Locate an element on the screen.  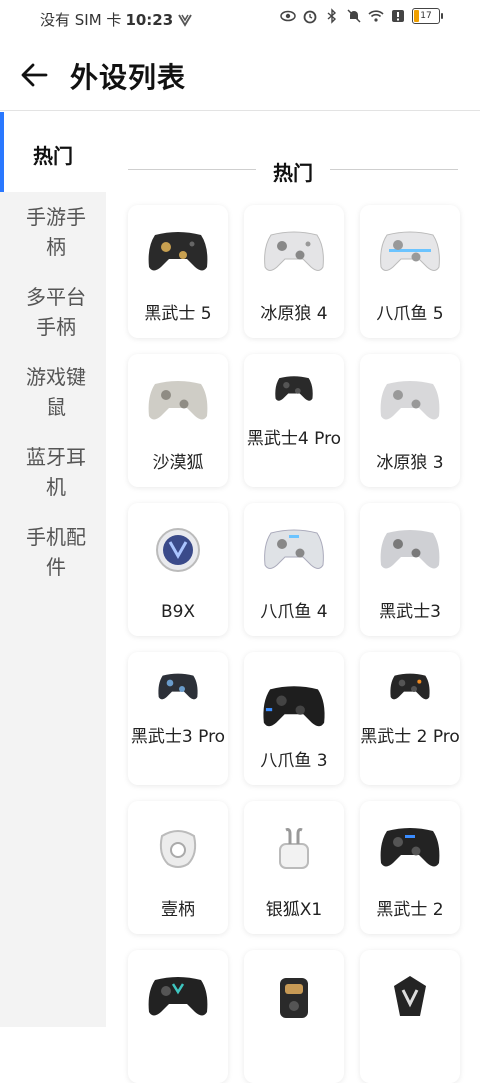
product-name: B9X is located at coordinates (178, 612).